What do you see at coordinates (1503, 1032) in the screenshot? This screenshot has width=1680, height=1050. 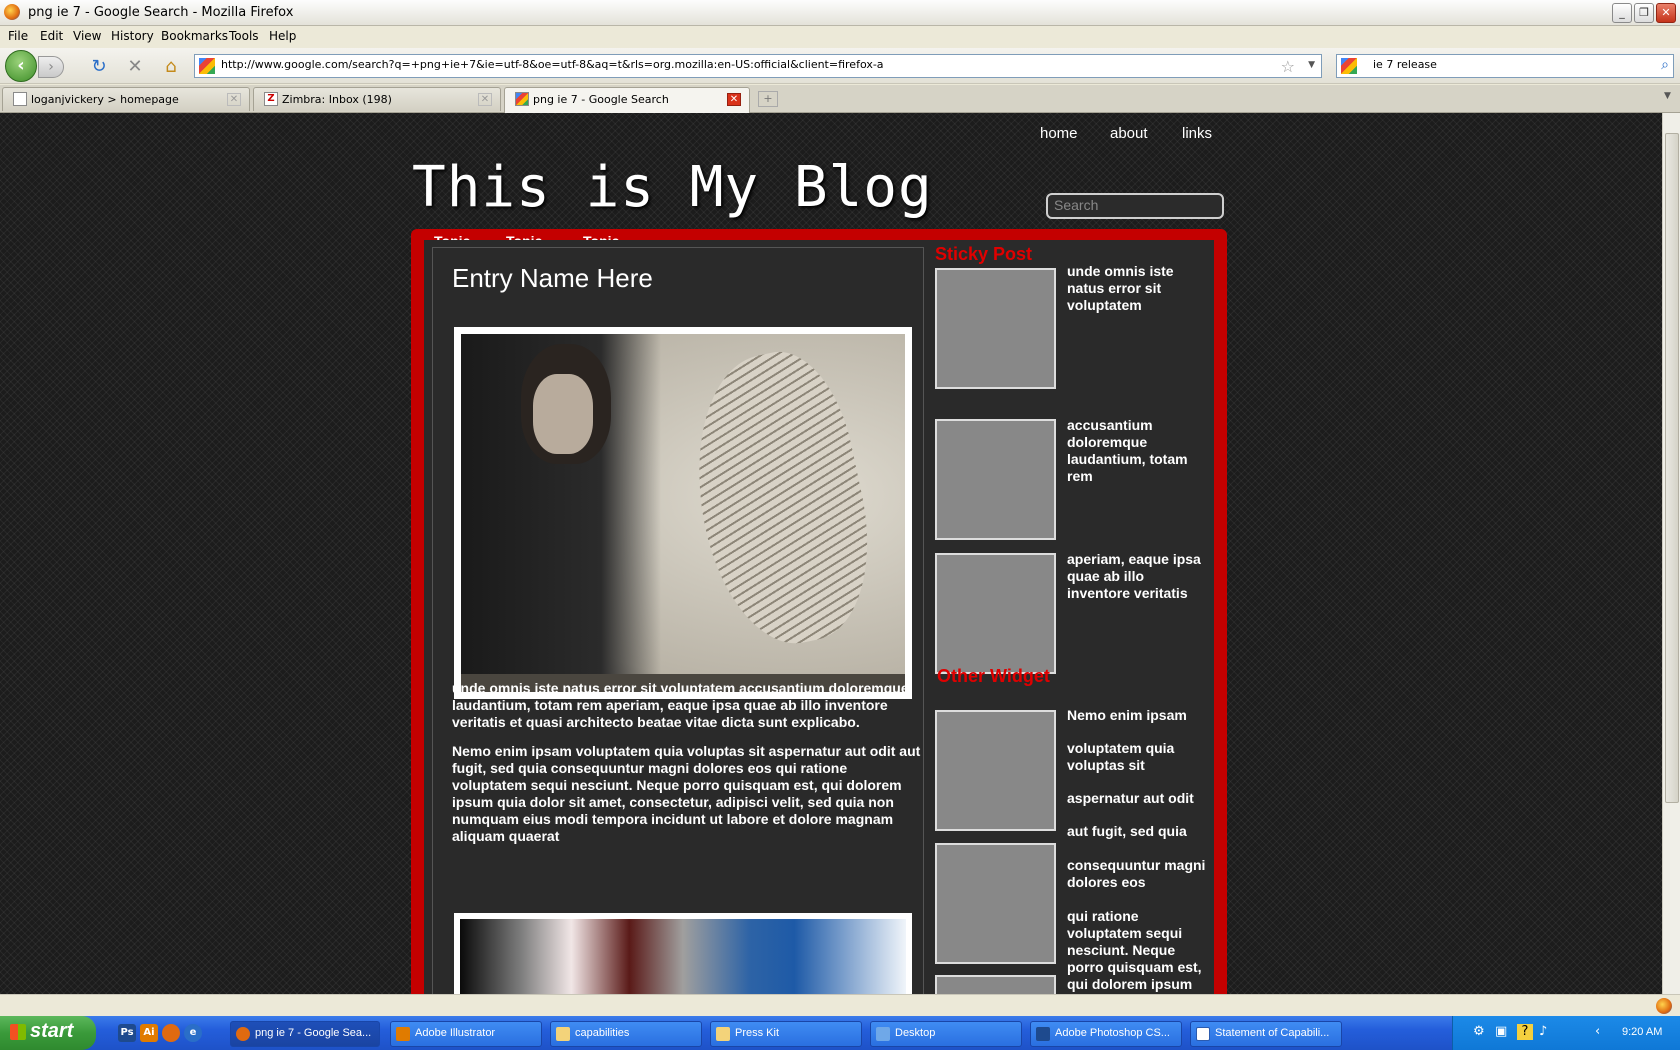 I see `display-icon: ▣` at bounding box center [1503, 1032].